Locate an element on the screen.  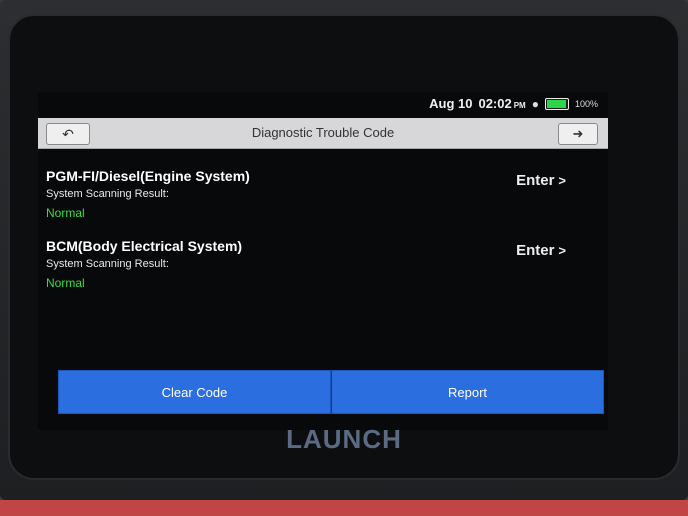
status-time: 02:02 PM is located at coordinates (501, 103).